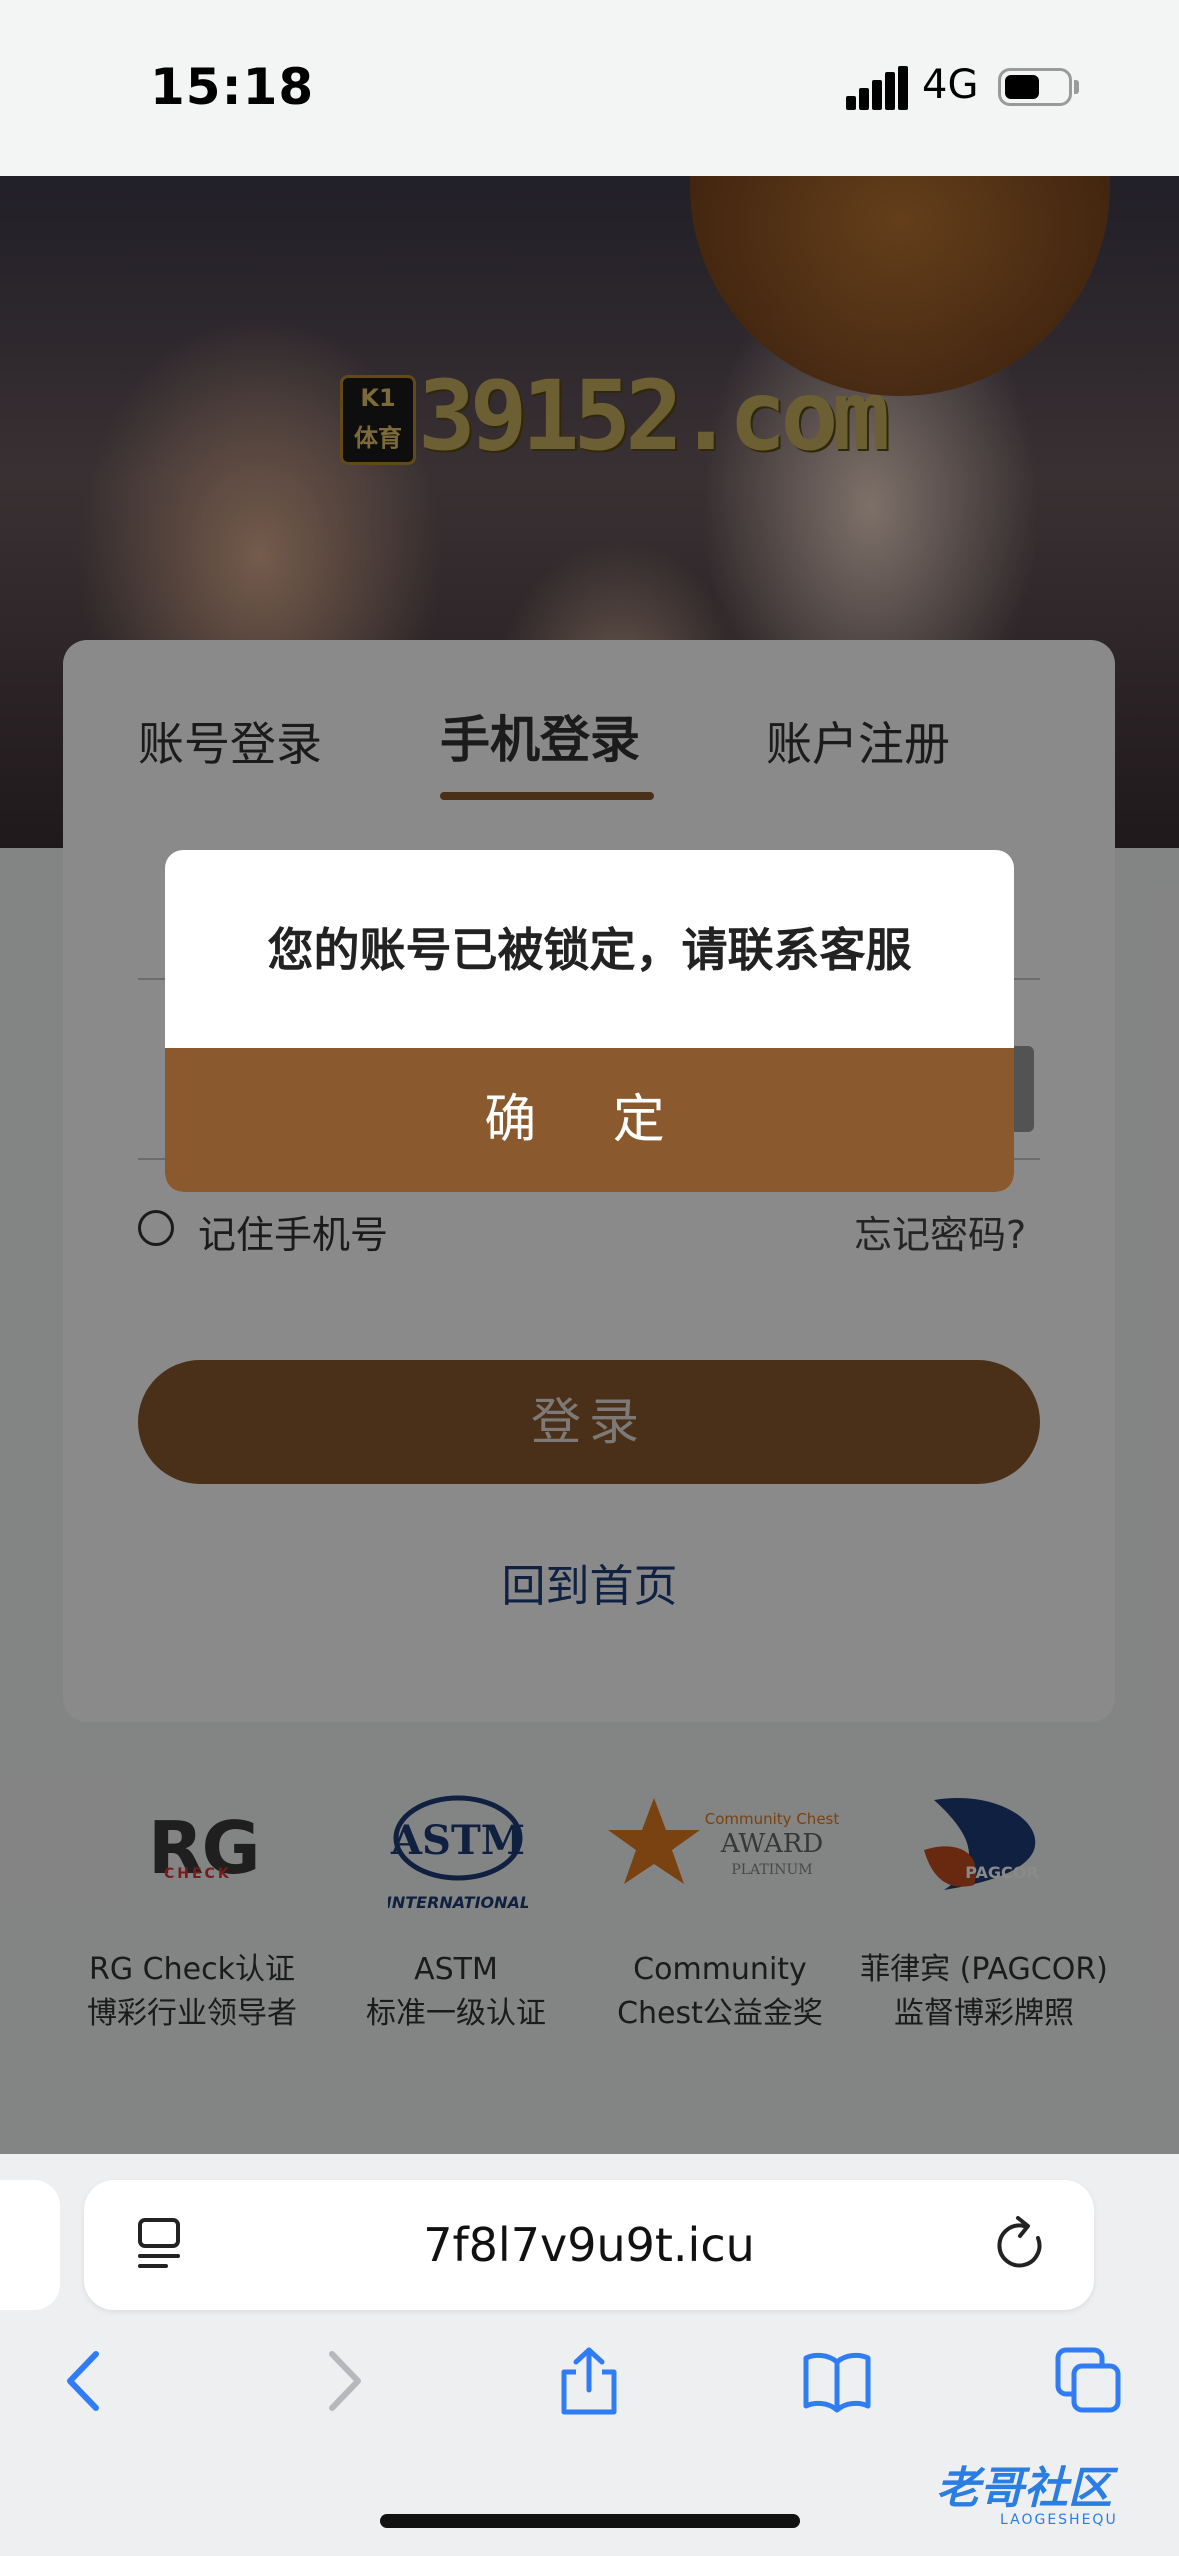  I want to click on signal-icon, so click(877, 88).